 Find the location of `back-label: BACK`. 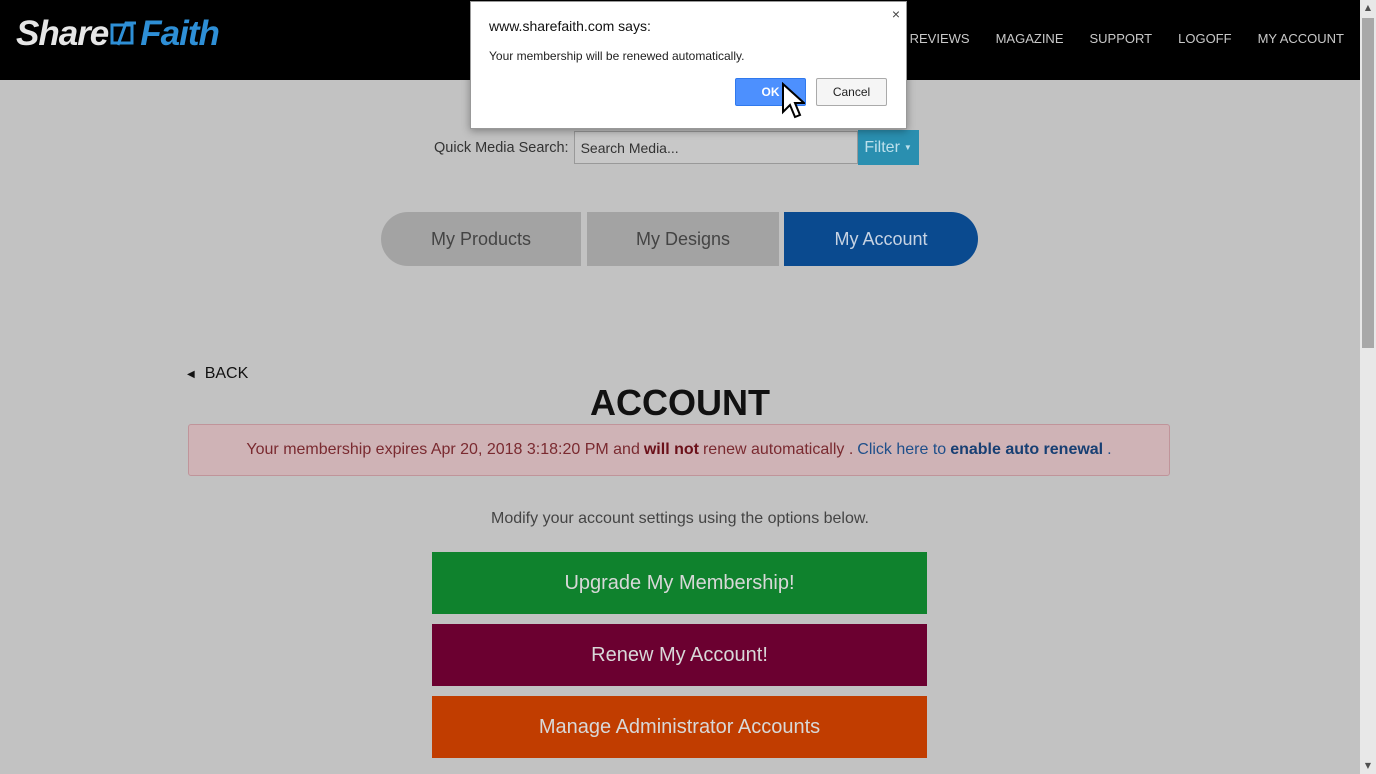

back-label: BACK is located at coordinates (226, 373).